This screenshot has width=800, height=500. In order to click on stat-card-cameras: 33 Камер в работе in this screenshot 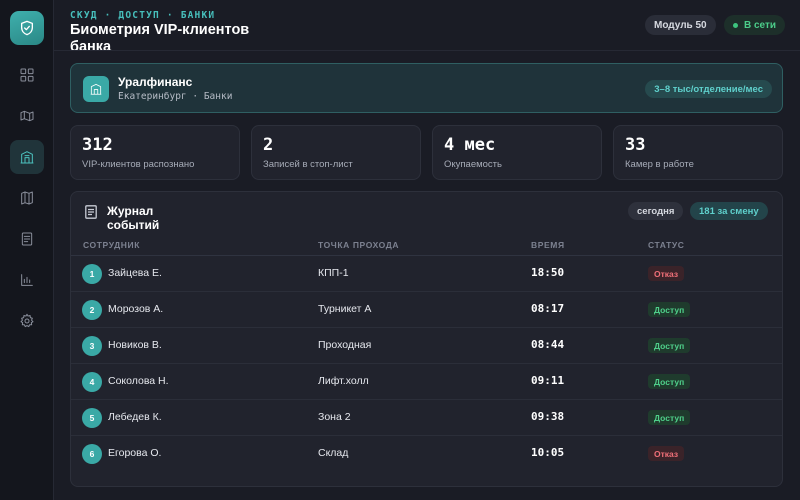, I will do `click(698, 152)`.